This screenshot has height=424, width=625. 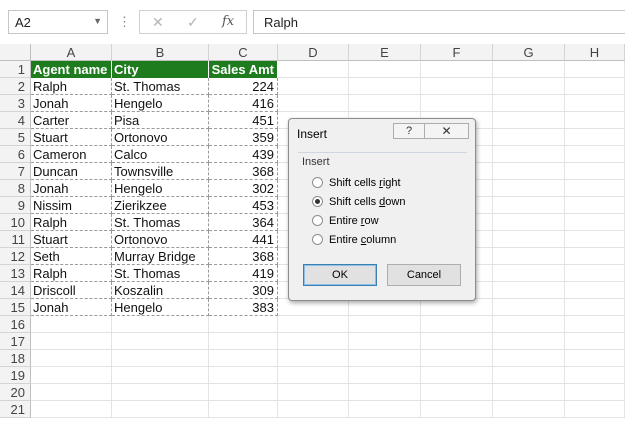 I want to click on cell-sales: 383, so click(x=243, y=307).